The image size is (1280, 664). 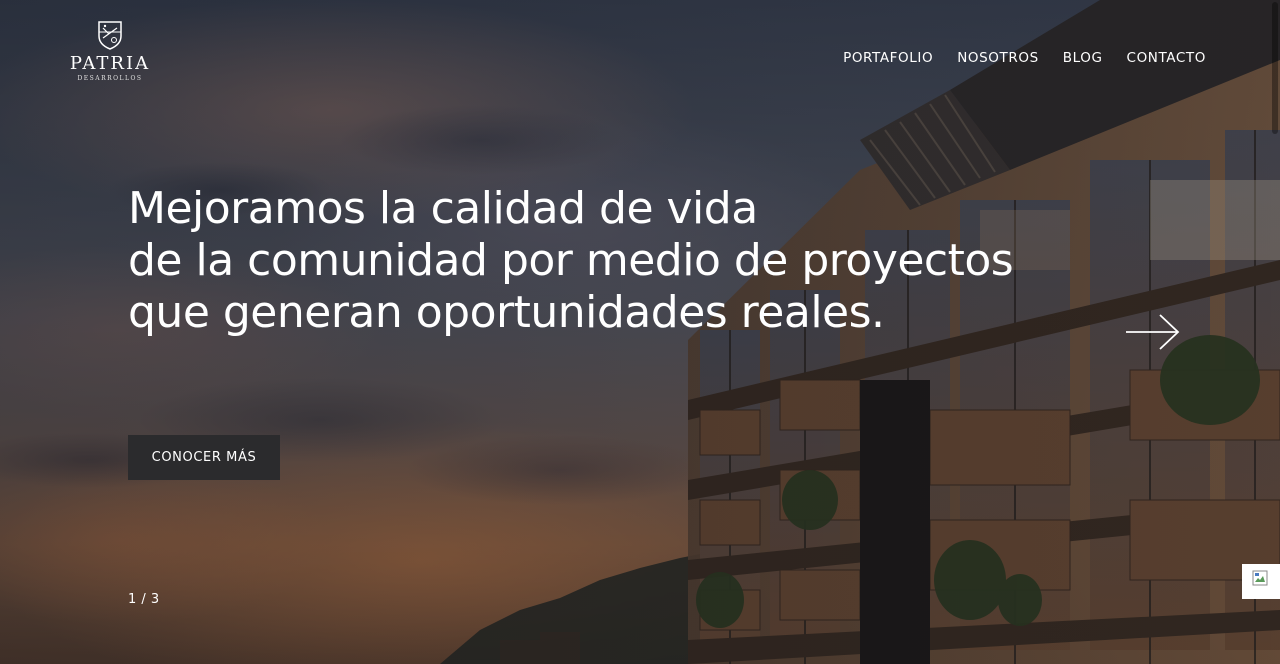 I want to click on hero-headline-line: Mejoramos la calidad de vida, so click(x=443, y=208).